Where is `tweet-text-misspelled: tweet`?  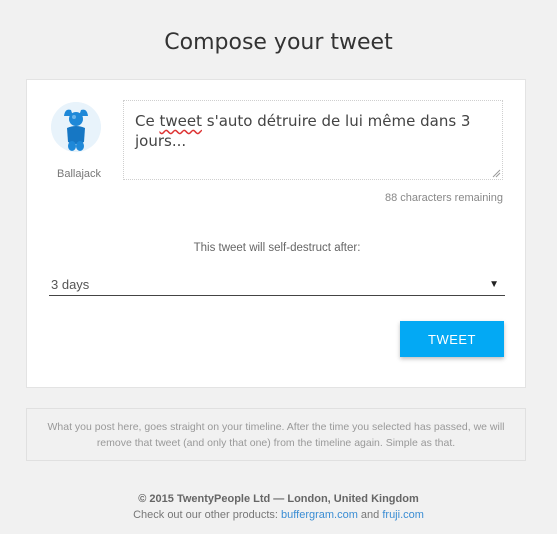
tweet-text-misspelled: tweet is located at coordinates (180, 121).